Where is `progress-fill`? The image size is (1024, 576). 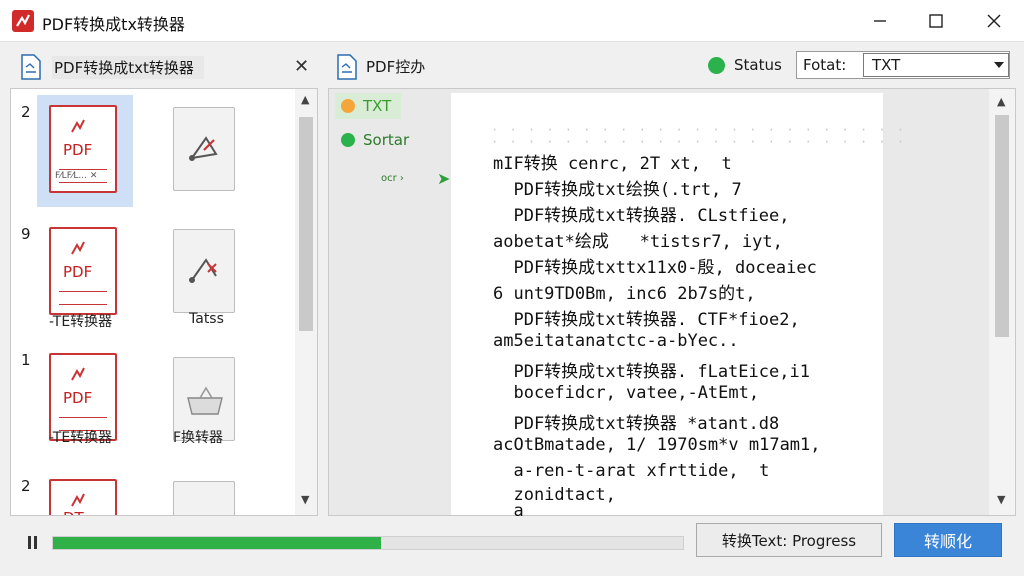 progress-fill is located at coordinates (217, 543).